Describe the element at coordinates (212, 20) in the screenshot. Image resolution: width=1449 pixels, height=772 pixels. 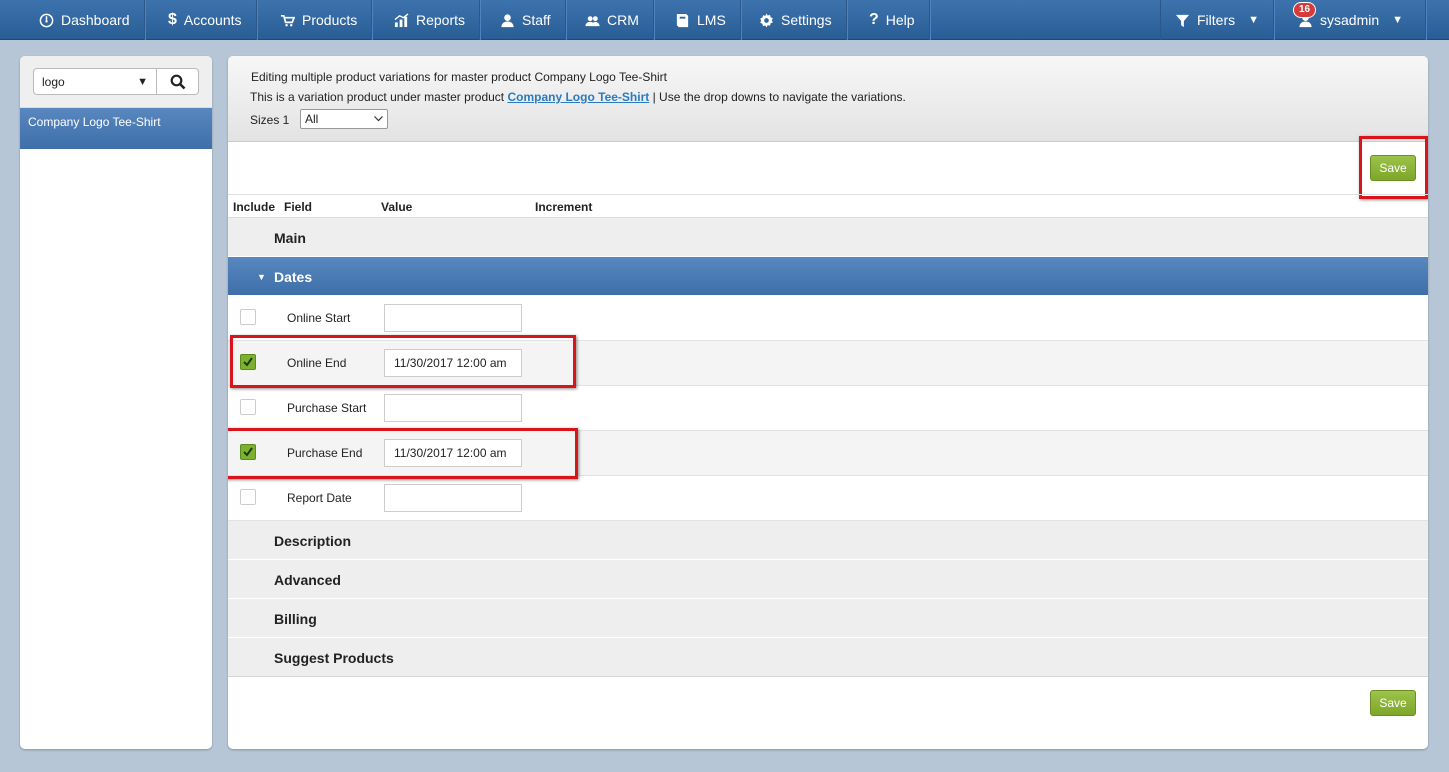
I see `nav-accounts-label: Accounts` at that location.